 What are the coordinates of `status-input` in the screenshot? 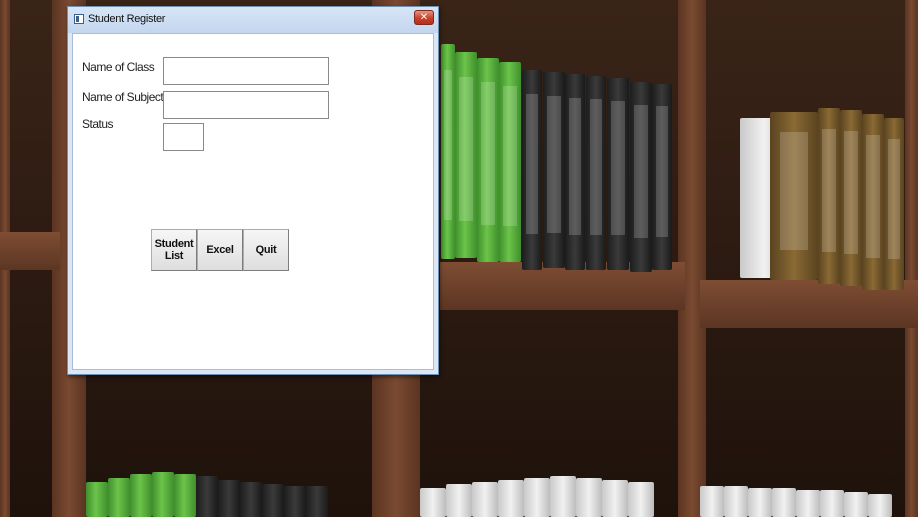 It's located at (183, 137).